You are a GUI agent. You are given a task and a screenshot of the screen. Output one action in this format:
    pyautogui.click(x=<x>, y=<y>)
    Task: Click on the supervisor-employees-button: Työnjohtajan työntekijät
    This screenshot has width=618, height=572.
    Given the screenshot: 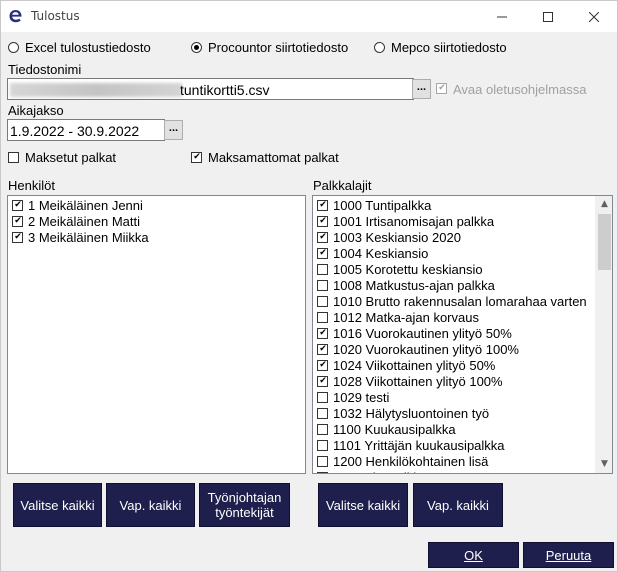 What is the action you would take?
    pyautogui.click(x=244, y=505)
    